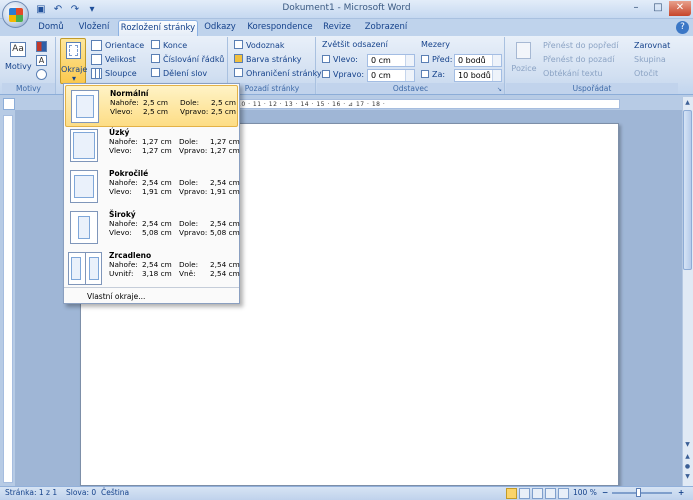 The width and height of the screenshot is (693, 500). Describe the element at coordinates (578, 59) in the screenshot. I see `prenest-do-pozadi-button: Přenést do pozadí` at that location.